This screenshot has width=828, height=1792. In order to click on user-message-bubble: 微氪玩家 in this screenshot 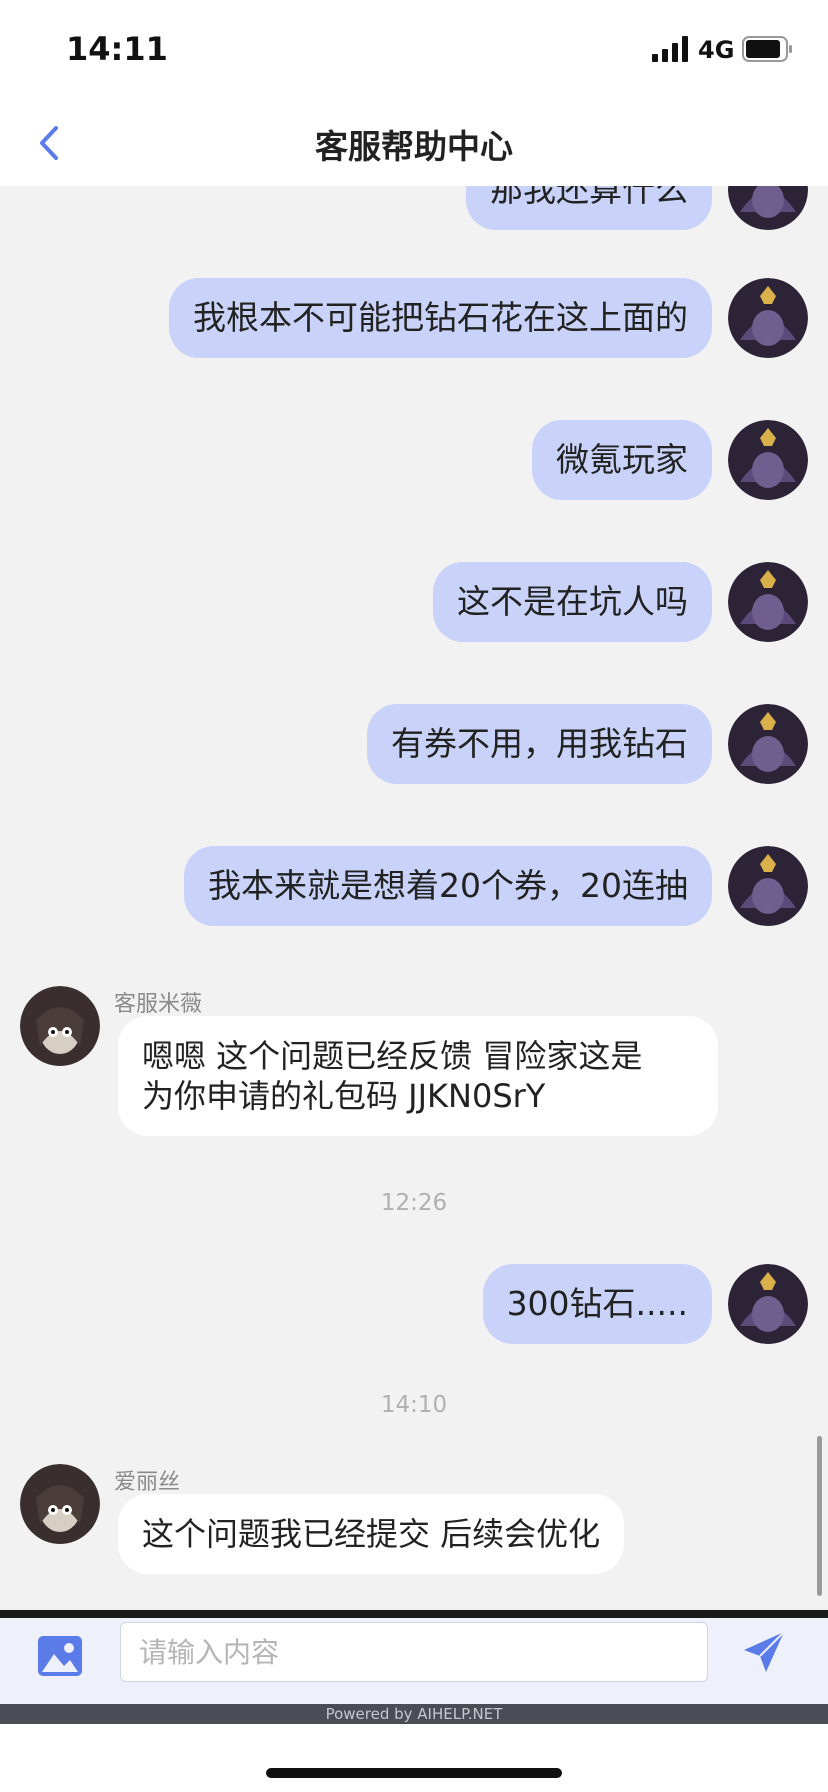, I will do `click(622, 460)`.